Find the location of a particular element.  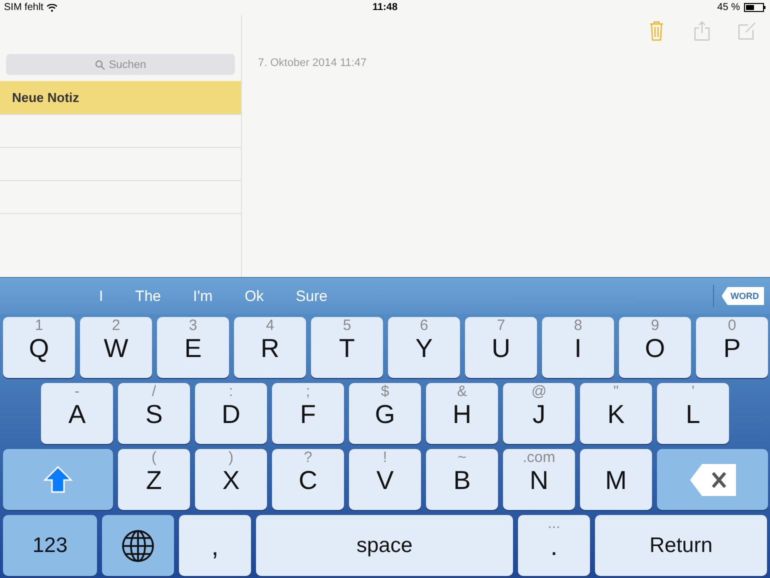

carrier-label: SIM fehlt is located at coordinates (24, 7).